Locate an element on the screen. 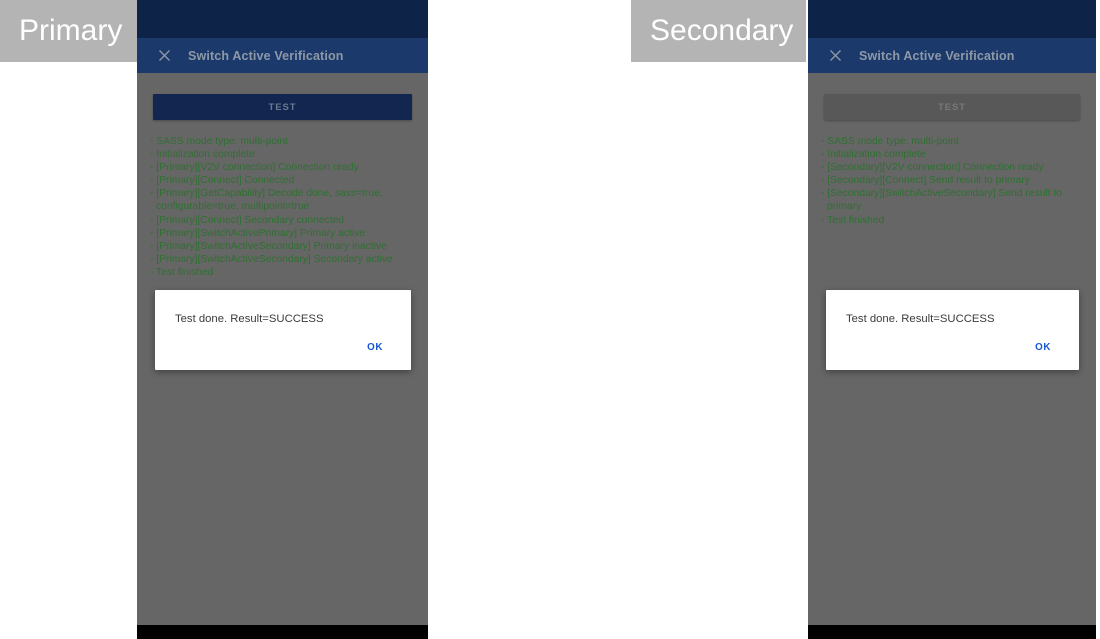  primary-app-bar: Switch Active Verification is located at coordinates (282, 55).